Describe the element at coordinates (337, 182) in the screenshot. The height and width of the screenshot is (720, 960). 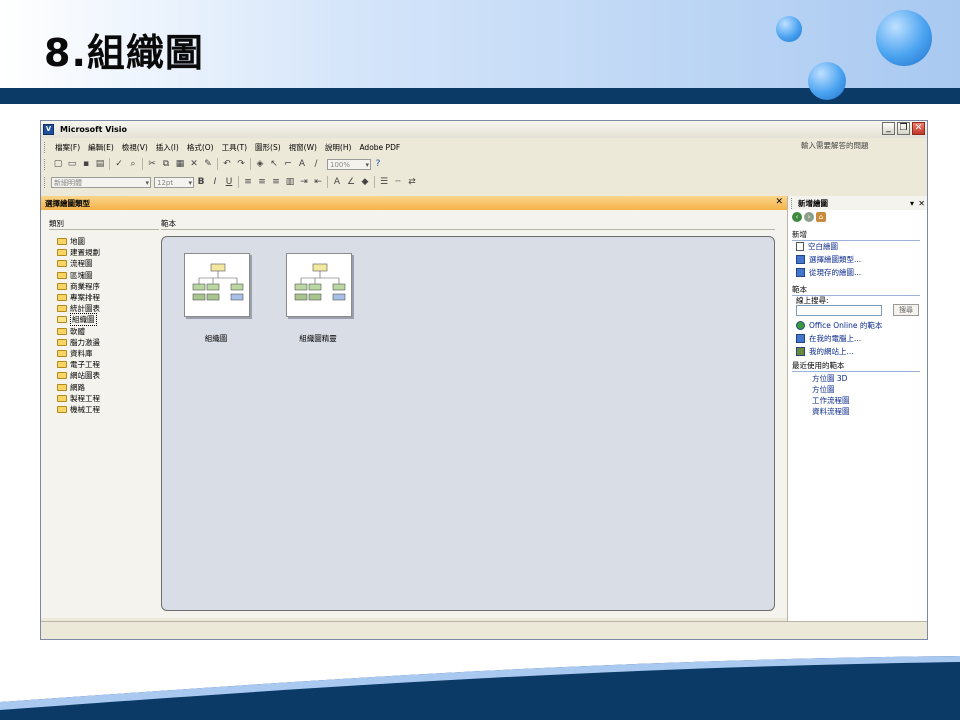
I see `font-color-icon: A` at that location.